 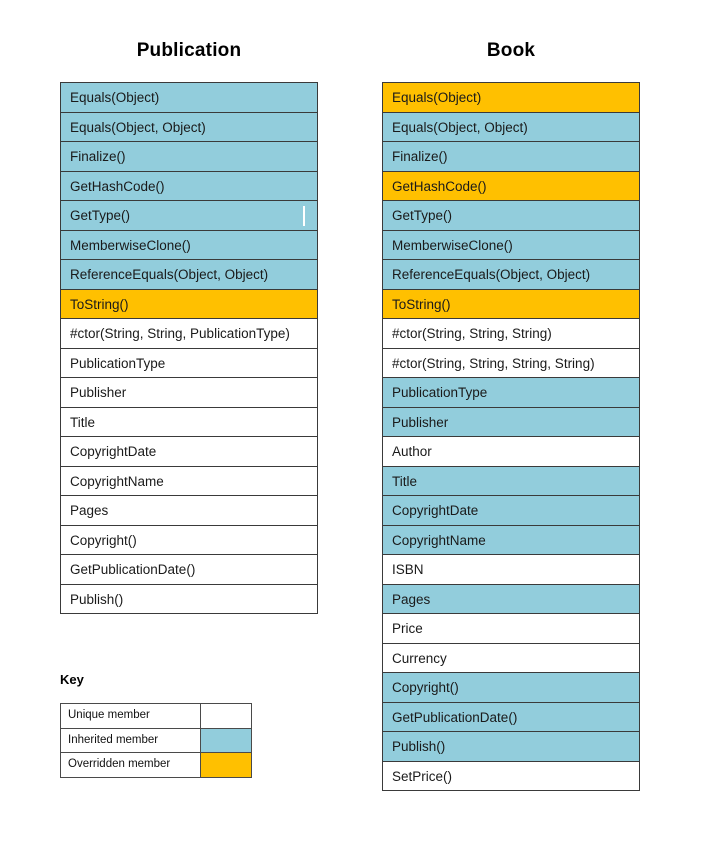 I want to click on key-row: Overridden member, so click(x=156, y=764).